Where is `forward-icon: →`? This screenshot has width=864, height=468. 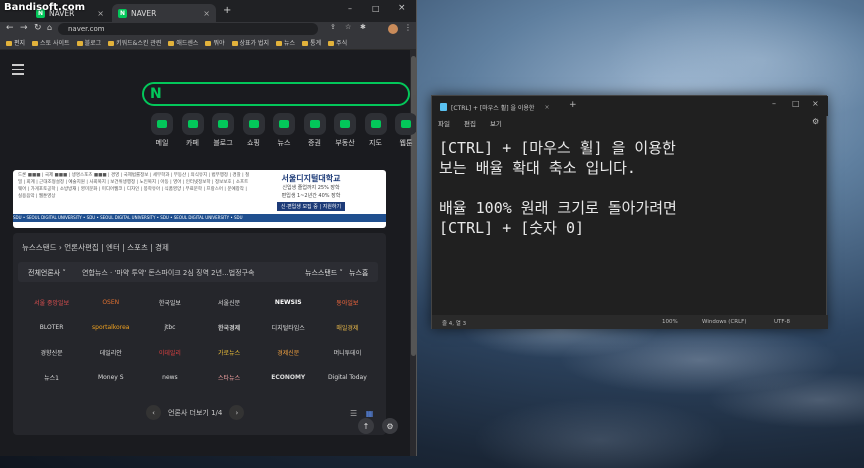 forward-icon: → is located at coordinates (24, 28).